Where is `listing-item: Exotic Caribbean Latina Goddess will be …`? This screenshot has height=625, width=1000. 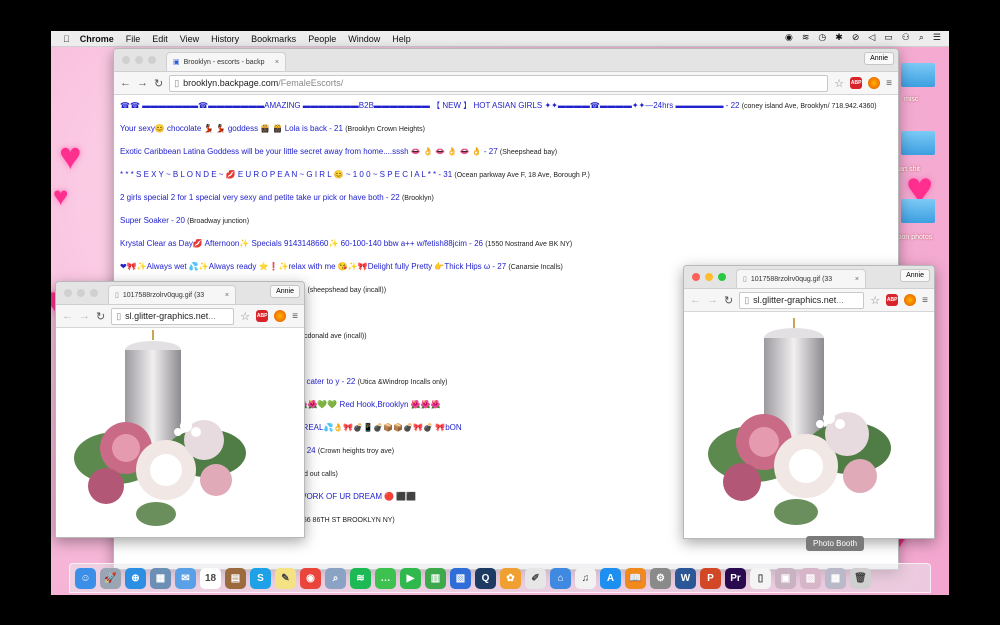 listing-item: Exotic Caribbean Latina Goddess will be … is located at coordinates (506, 152).